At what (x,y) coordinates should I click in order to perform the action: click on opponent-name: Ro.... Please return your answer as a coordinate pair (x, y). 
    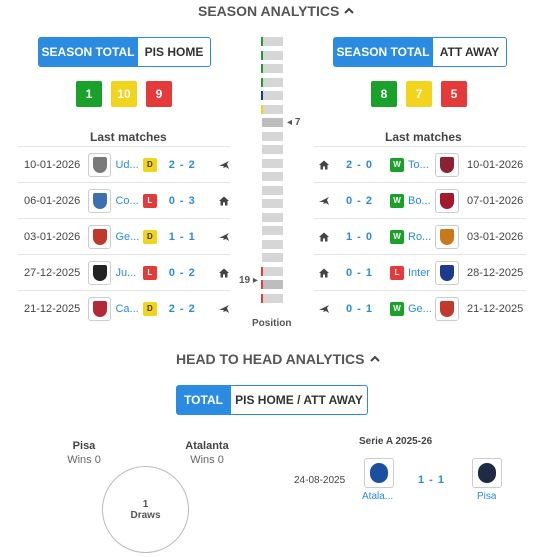
    Looking at the image, I should click on (421, 237).